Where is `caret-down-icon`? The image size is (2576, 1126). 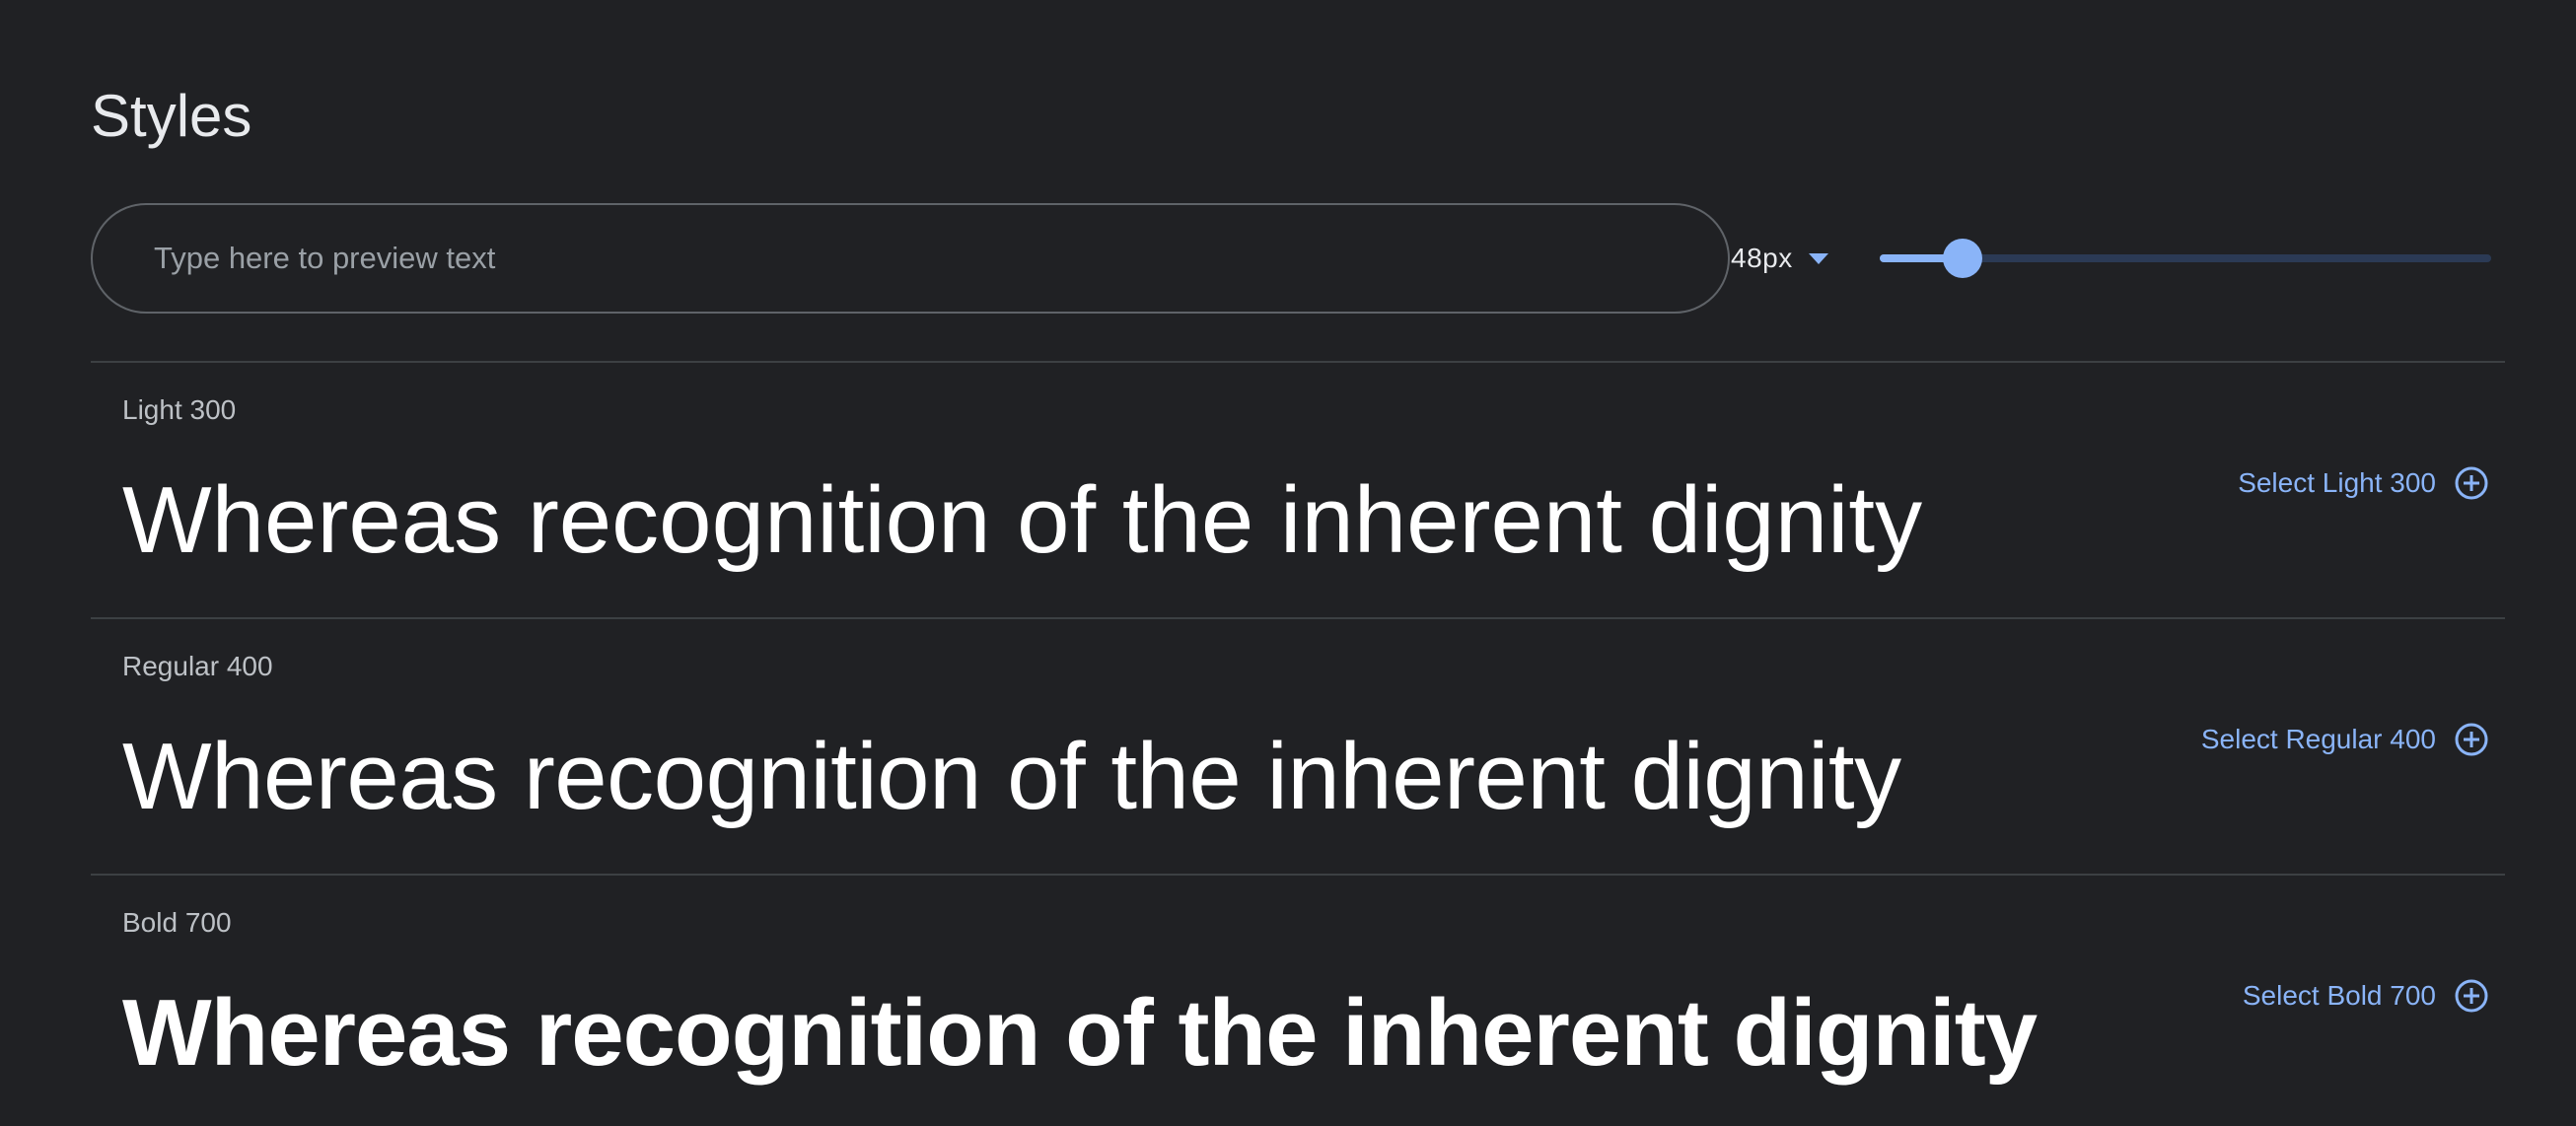 caret-down-icon is located at coordinates (1818, 258).